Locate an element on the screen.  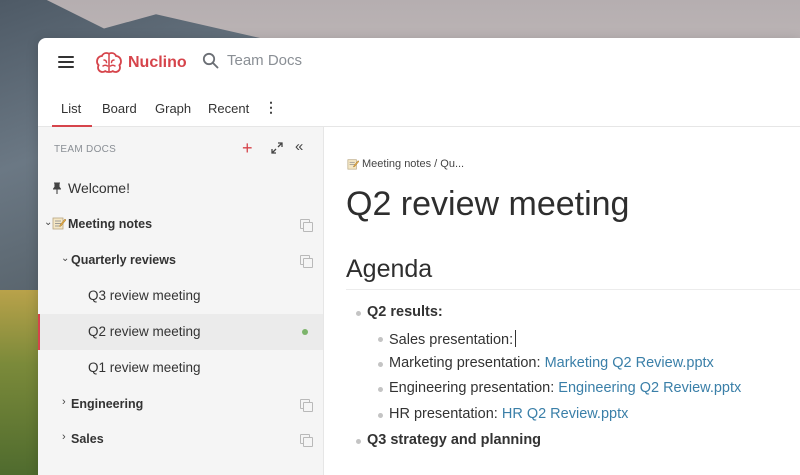
sidebar-item-meeting-notes: ⌄ Meeting notes is located at coordinates (180, 224).